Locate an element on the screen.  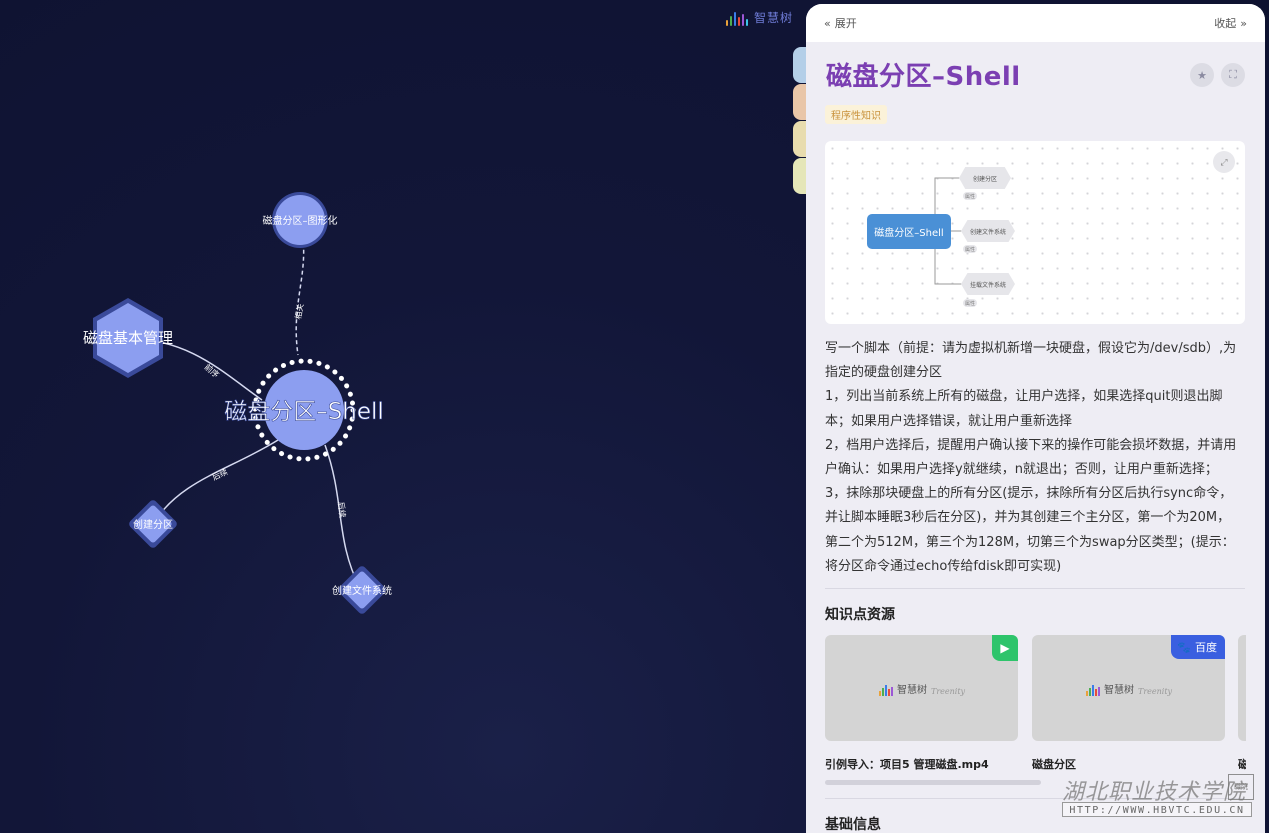
edge-label-create-part: 后续 is located at coordinates (219, 474).